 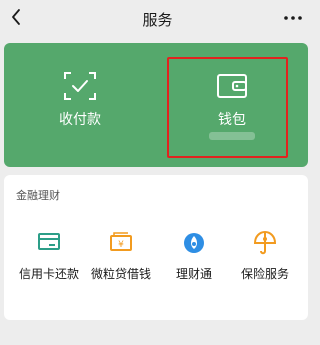 What do you see at coordinates (264, 274) in the screenshot?
I see `finance-item-label: 保险服务` at bounding box center [264, 274].